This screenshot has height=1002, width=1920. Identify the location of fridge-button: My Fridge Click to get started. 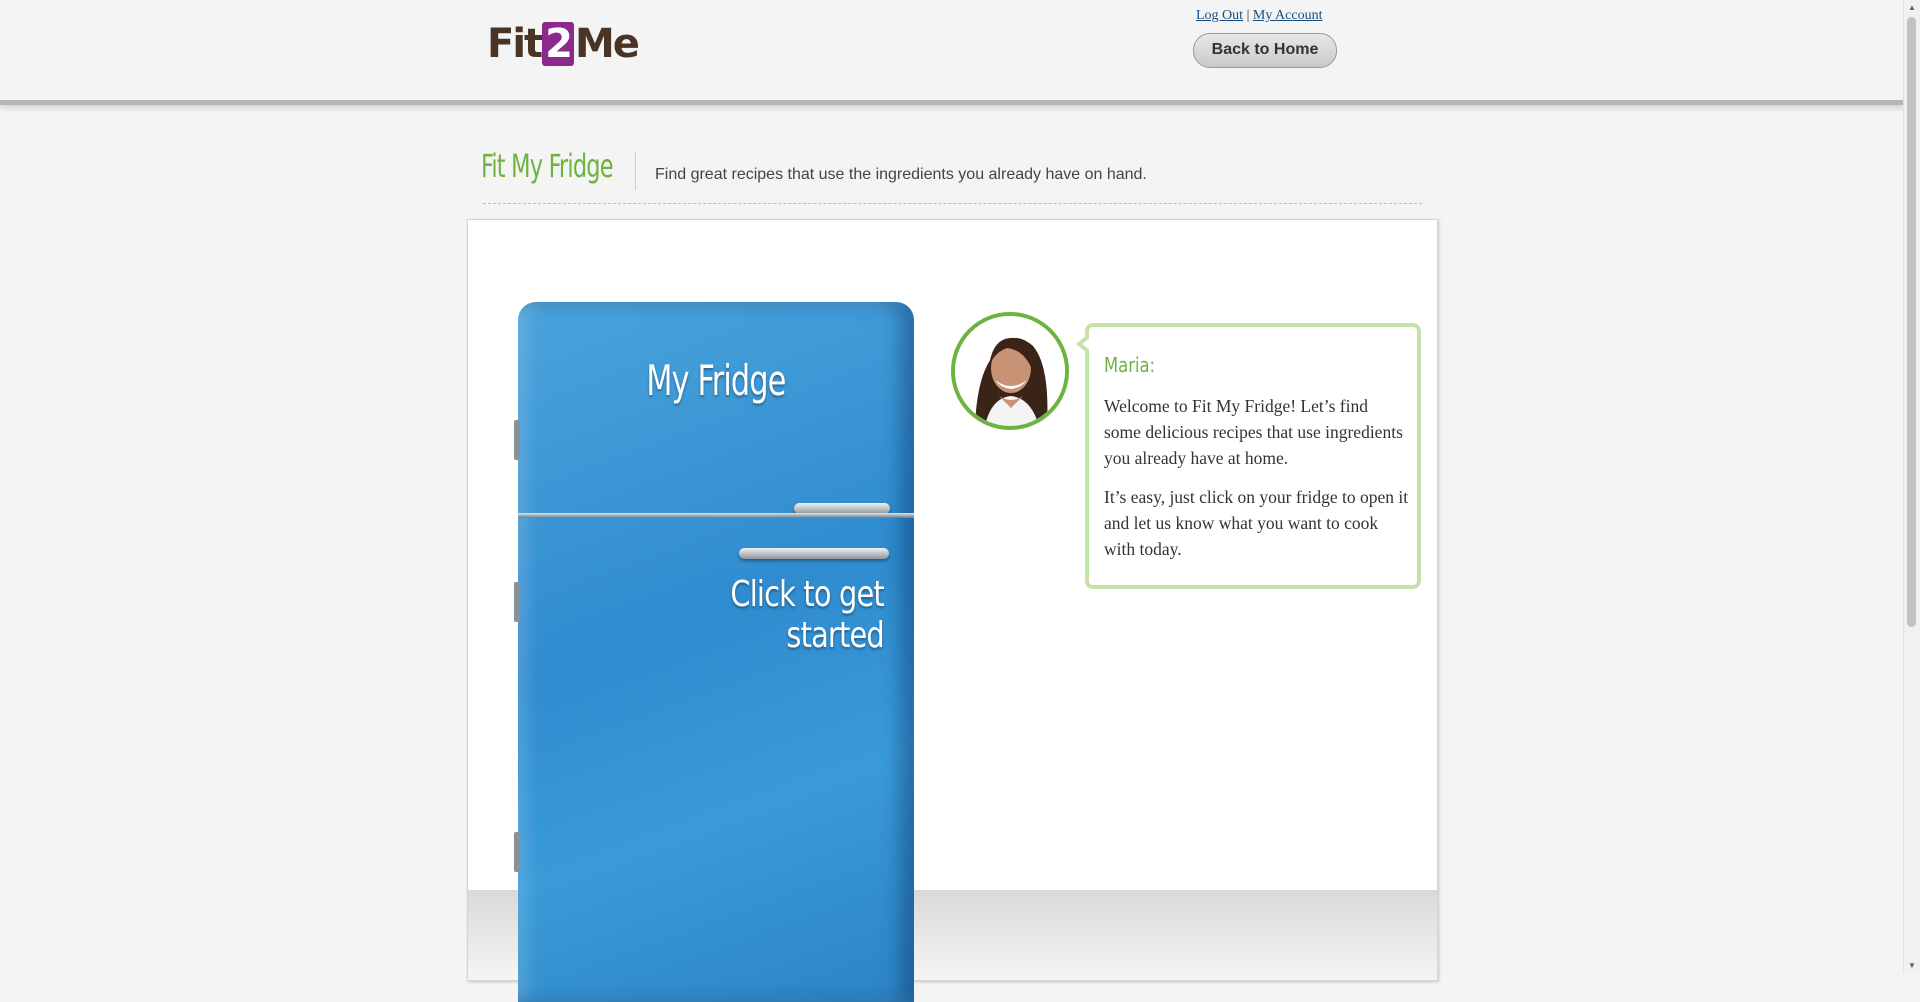
(714, 652).